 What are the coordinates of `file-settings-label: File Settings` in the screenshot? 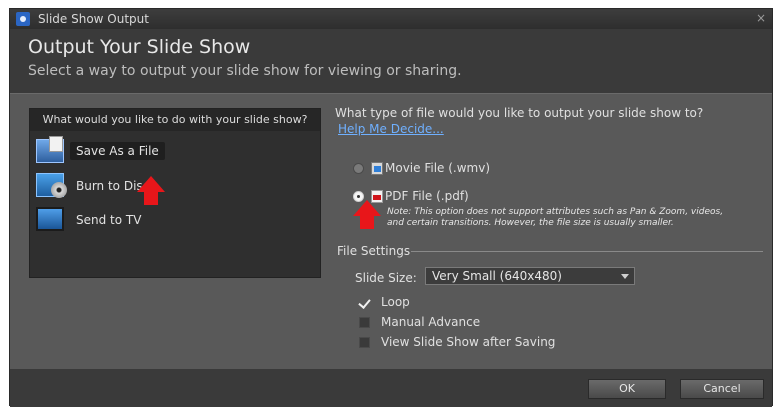 It's located at (374, 251).